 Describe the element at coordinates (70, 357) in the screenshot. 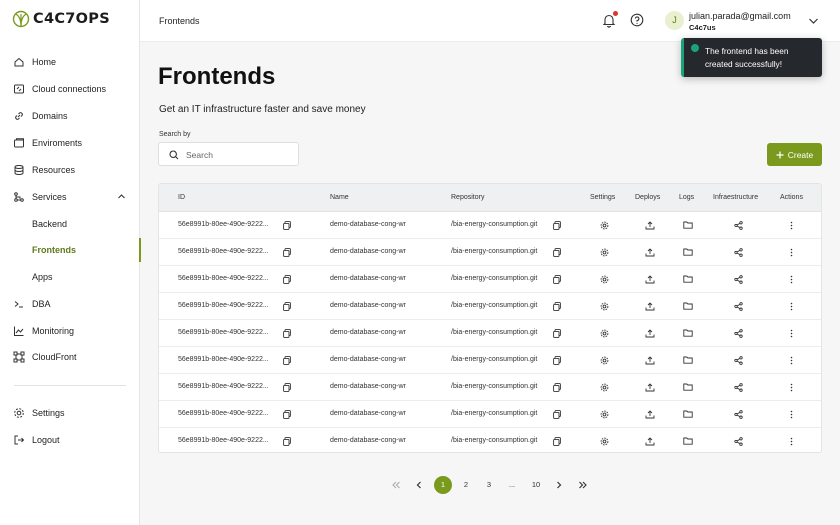

I see `sidebar-item-cloudfront: CloudFront` at that location.